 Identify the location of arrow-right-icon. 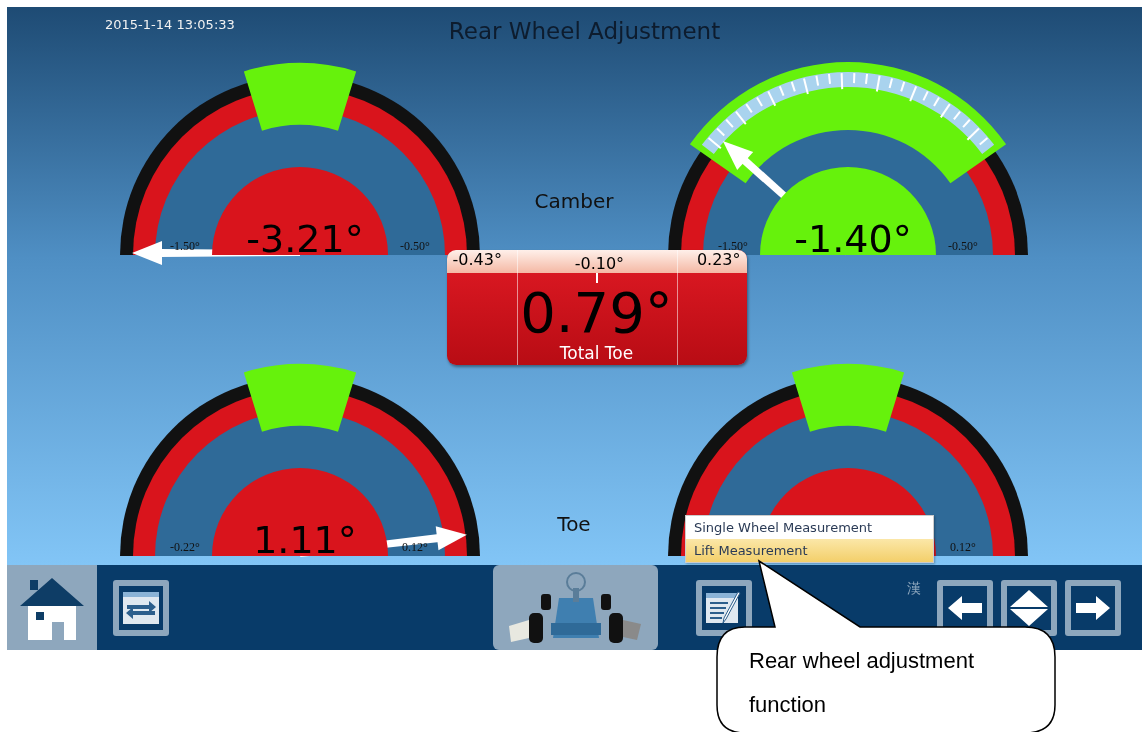
(1093, 607).